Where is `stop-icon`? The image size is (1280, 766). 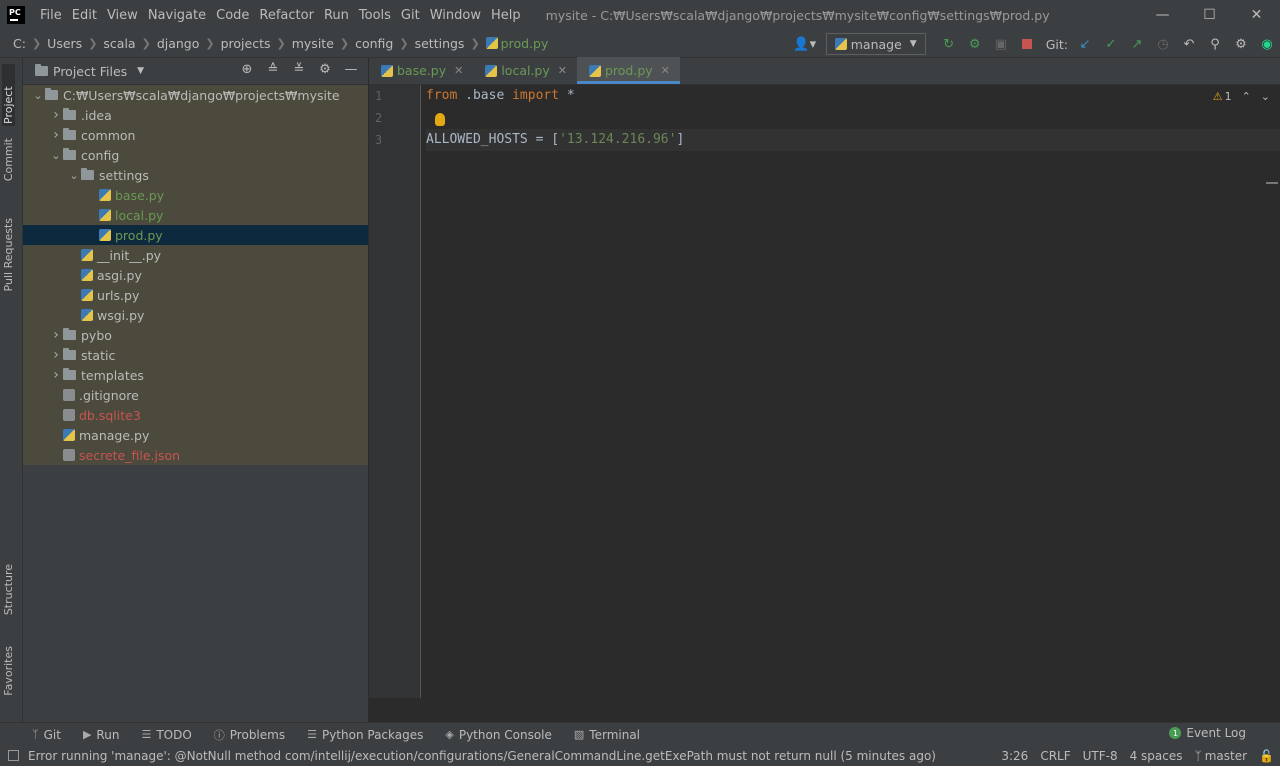 stop-icon is located at coordinates (1027, 44).